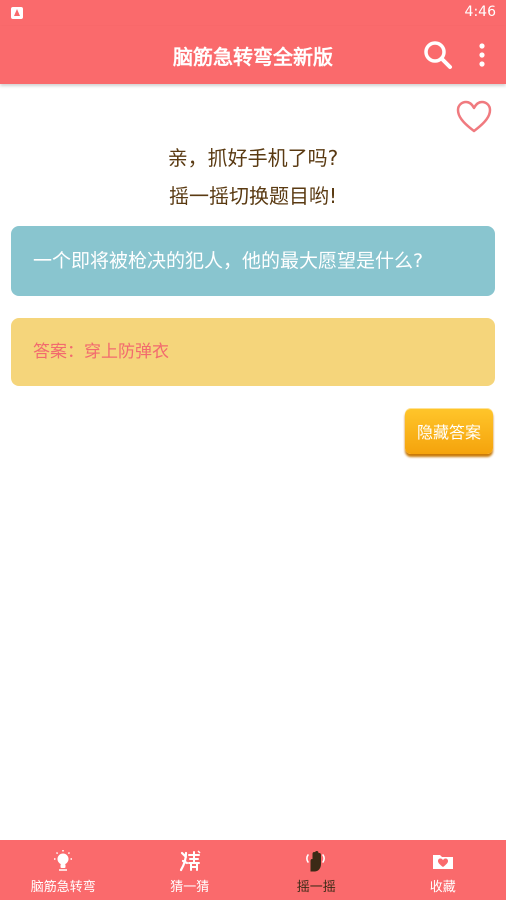 This screenshot has height=900, width=506. What do you see at coordinates (253, 158) in the screenshot?
I see `prompt-line-1: 亲，抓好手机了吗?` at bounding box center [253, 158].